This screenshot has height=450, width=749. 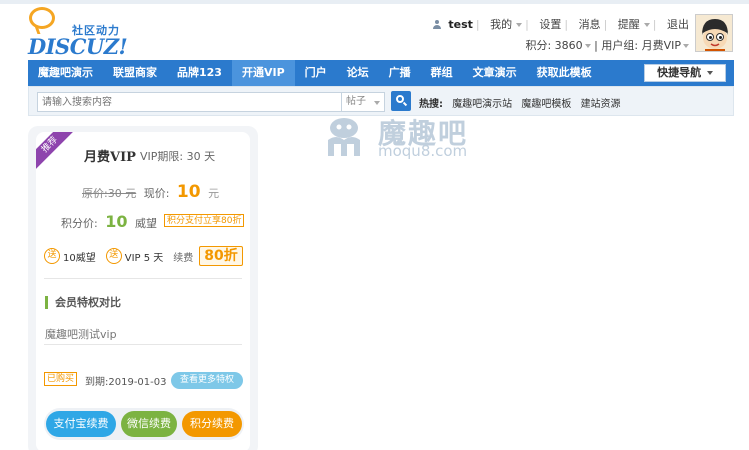 I want to click on renew-discount-badge: 80折, so click(x=221, y=256).